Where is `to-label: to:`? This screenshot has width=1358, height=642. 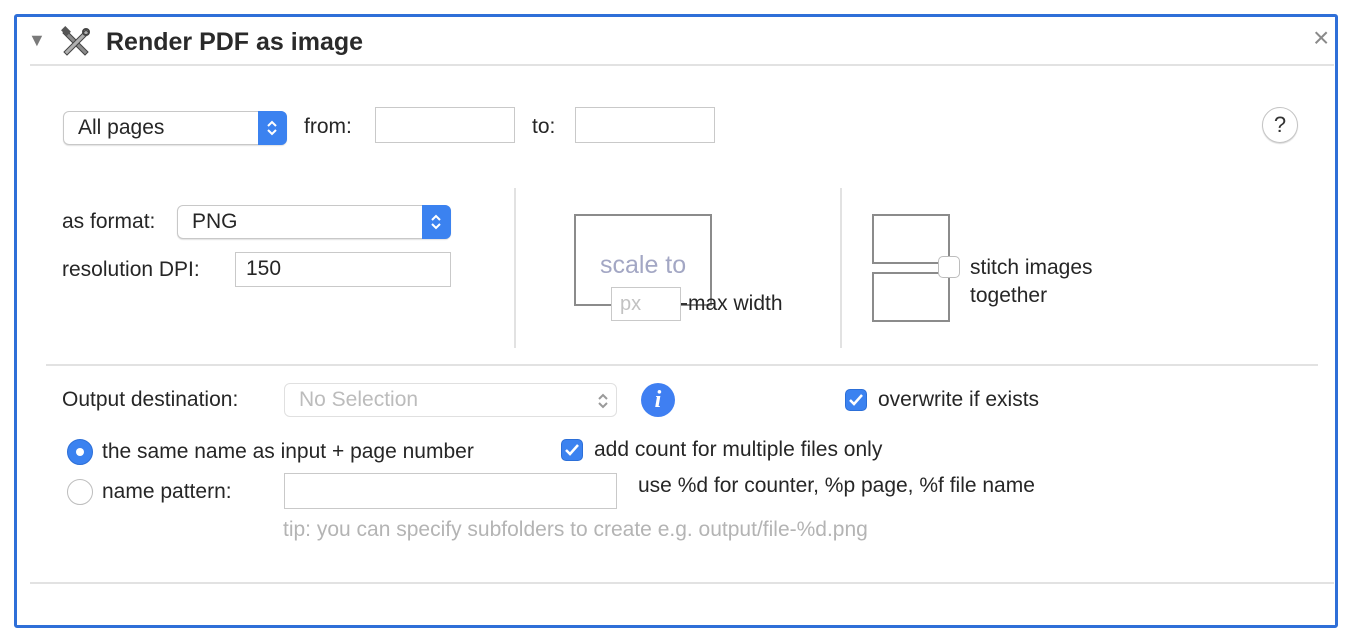 to-label: to: is located at coordinates (544, 126).